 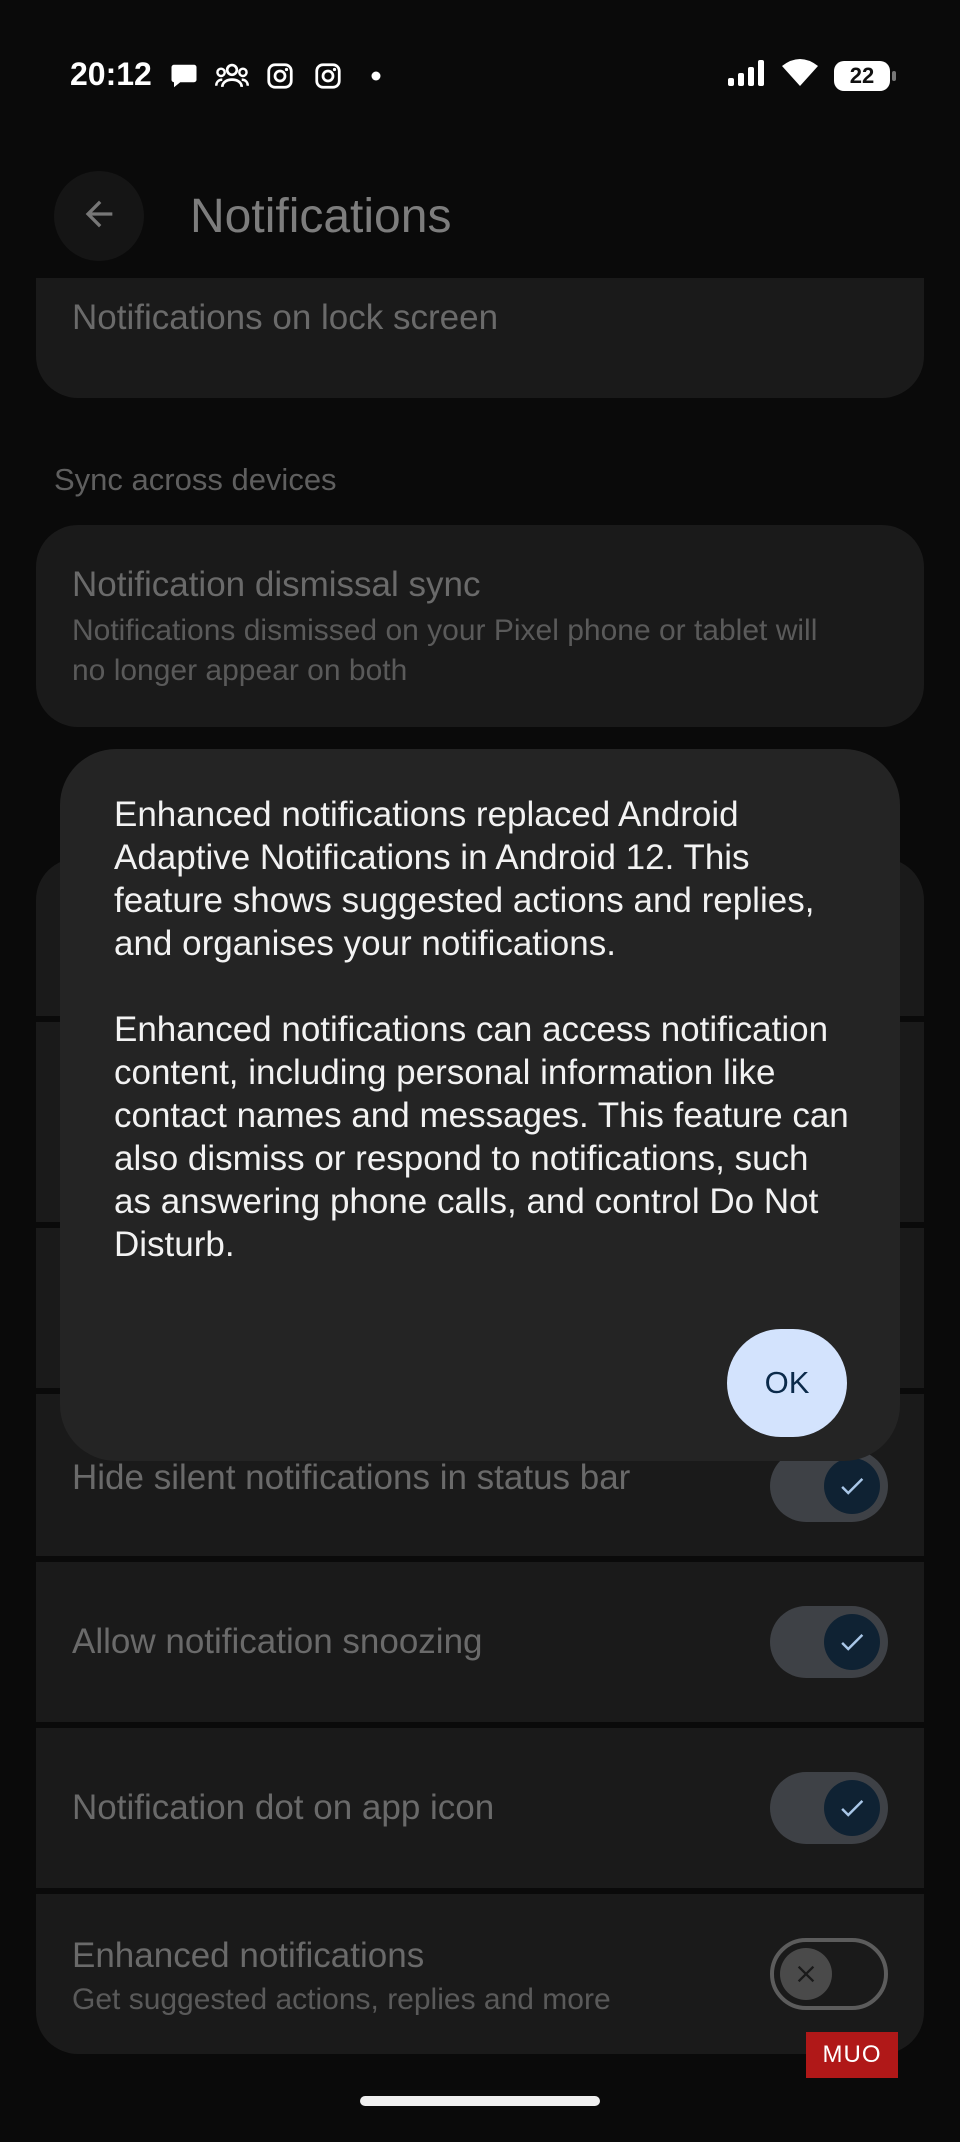 I want to click on section-label-sync: Sync across devices, so click(x=195, y=479).